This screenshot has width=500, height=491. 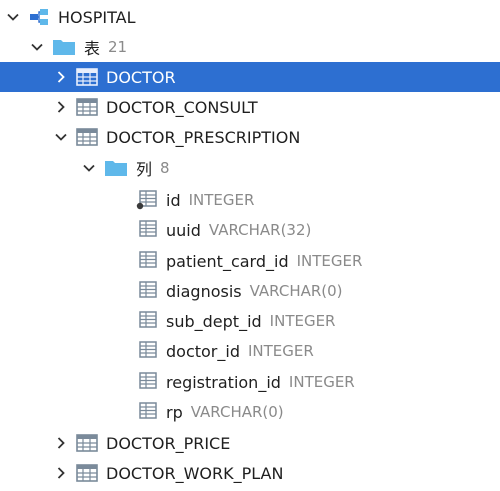 I want to click on tree-node-columns-folder: 列 8, so click(x=250, y=168).